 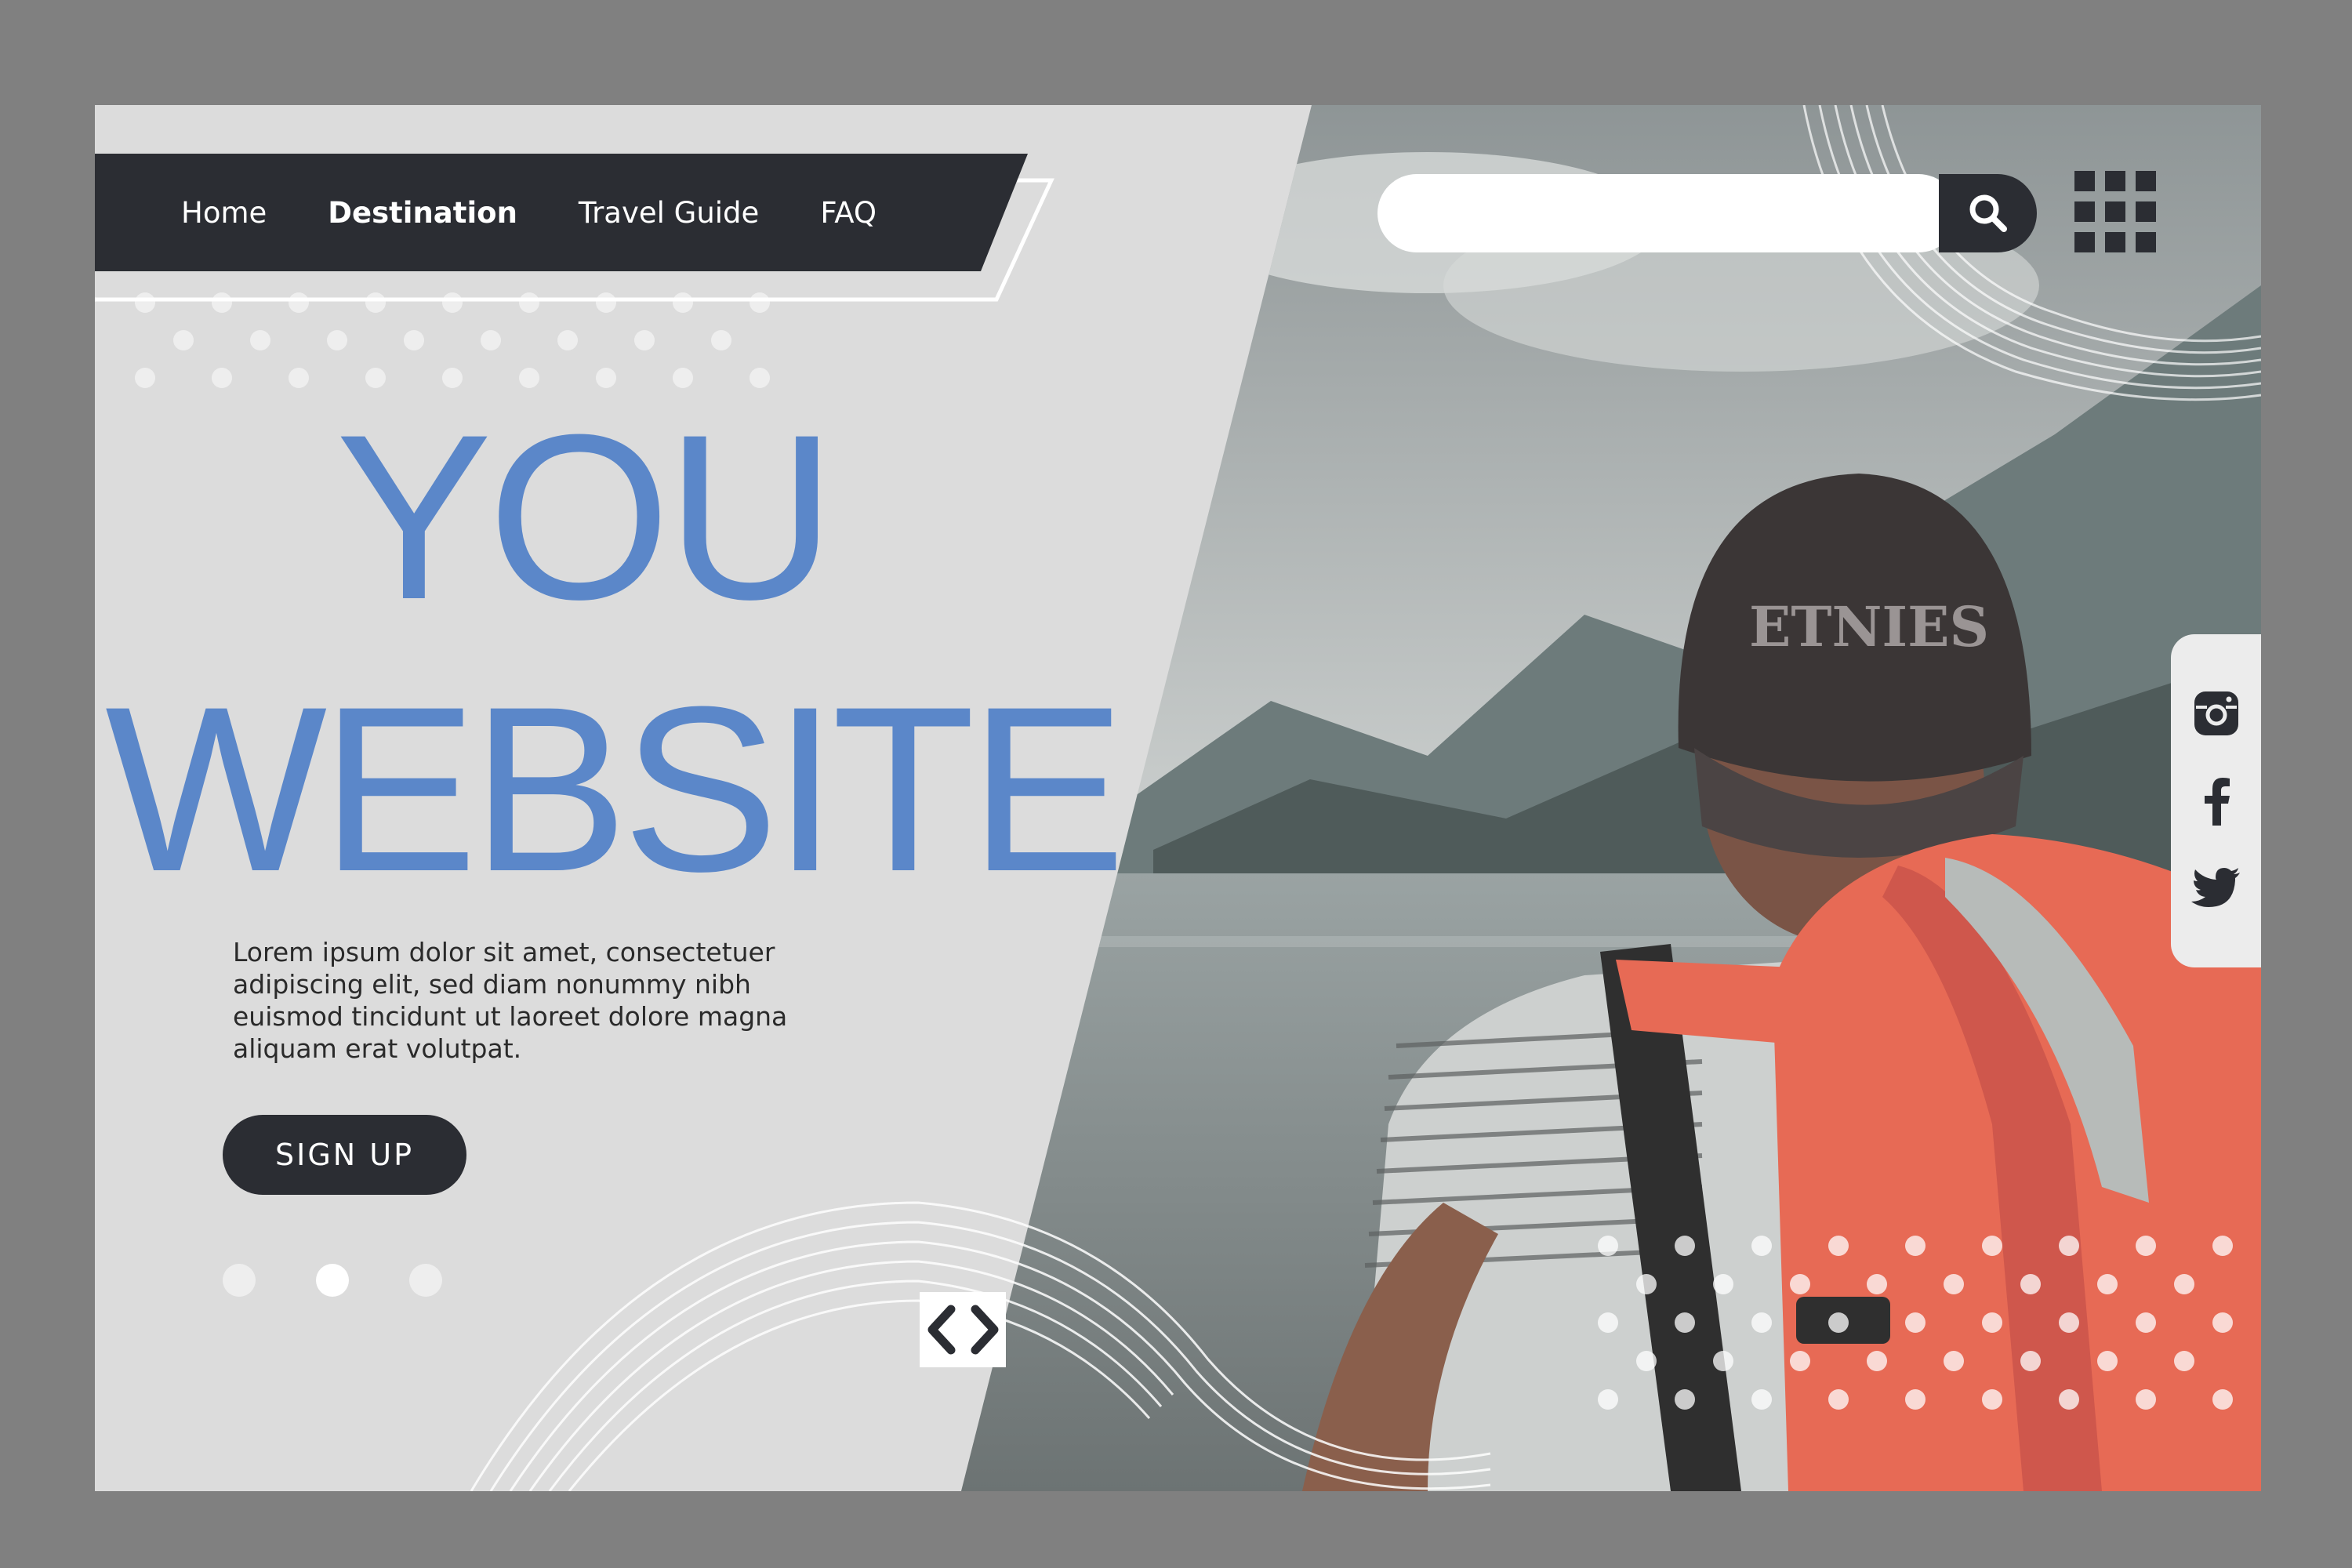 I want to click on chevron-right-icon, so click(x=985, y=1329).